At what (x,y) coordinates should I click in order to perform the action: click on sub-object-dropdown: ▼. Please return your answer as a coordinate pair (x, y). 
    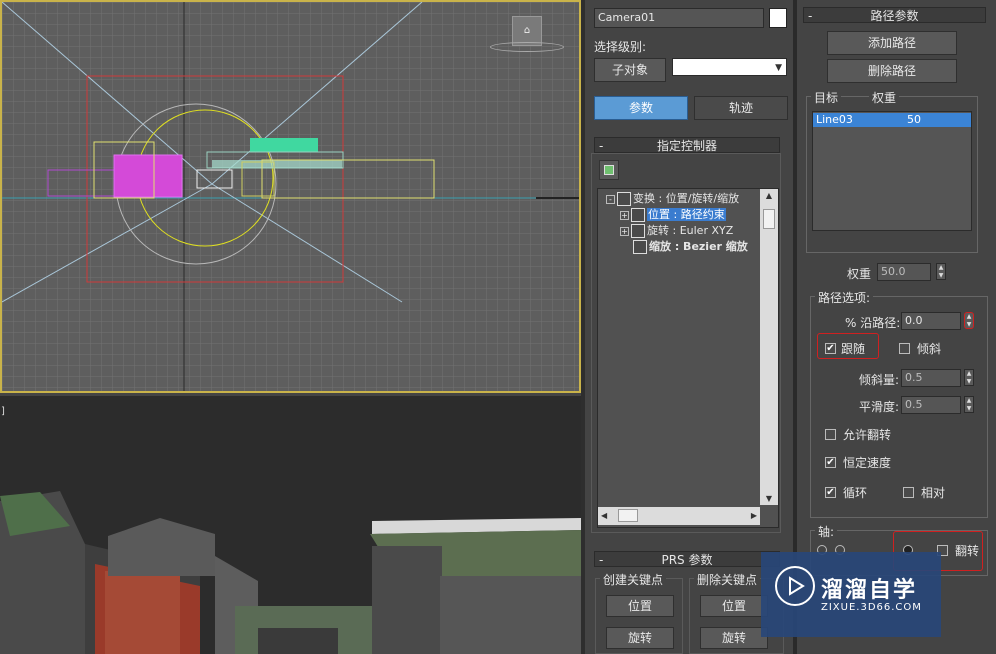
    Looking at the image, I should click on (729, 67).